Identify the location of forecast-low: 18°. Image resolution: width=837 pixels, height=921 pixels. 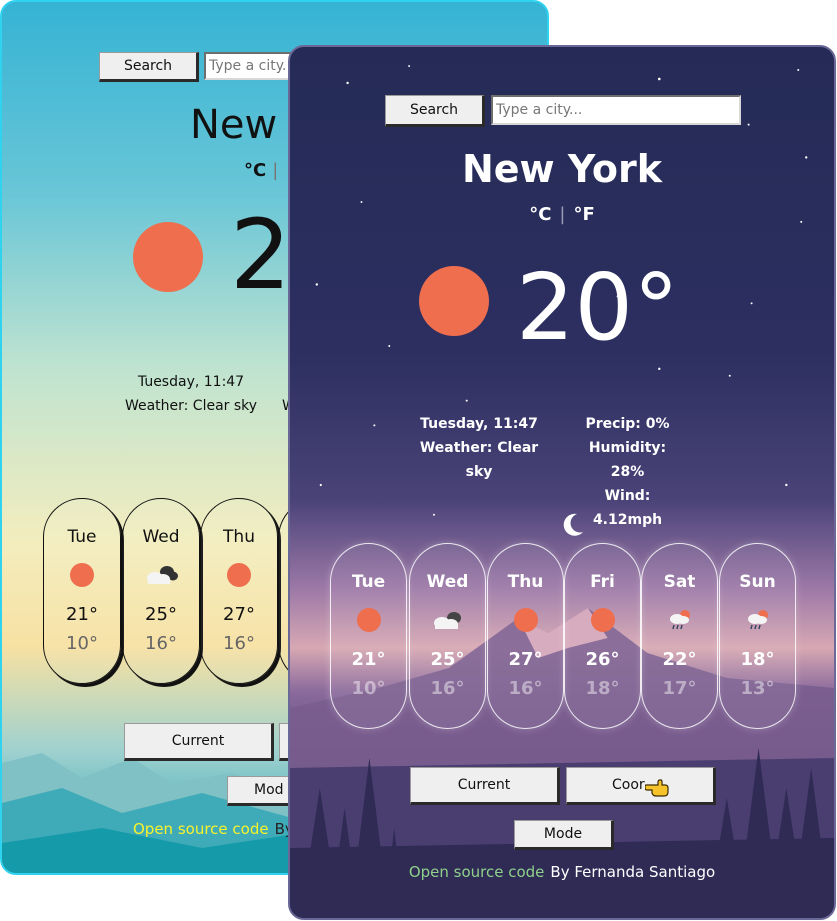
(602, 688).